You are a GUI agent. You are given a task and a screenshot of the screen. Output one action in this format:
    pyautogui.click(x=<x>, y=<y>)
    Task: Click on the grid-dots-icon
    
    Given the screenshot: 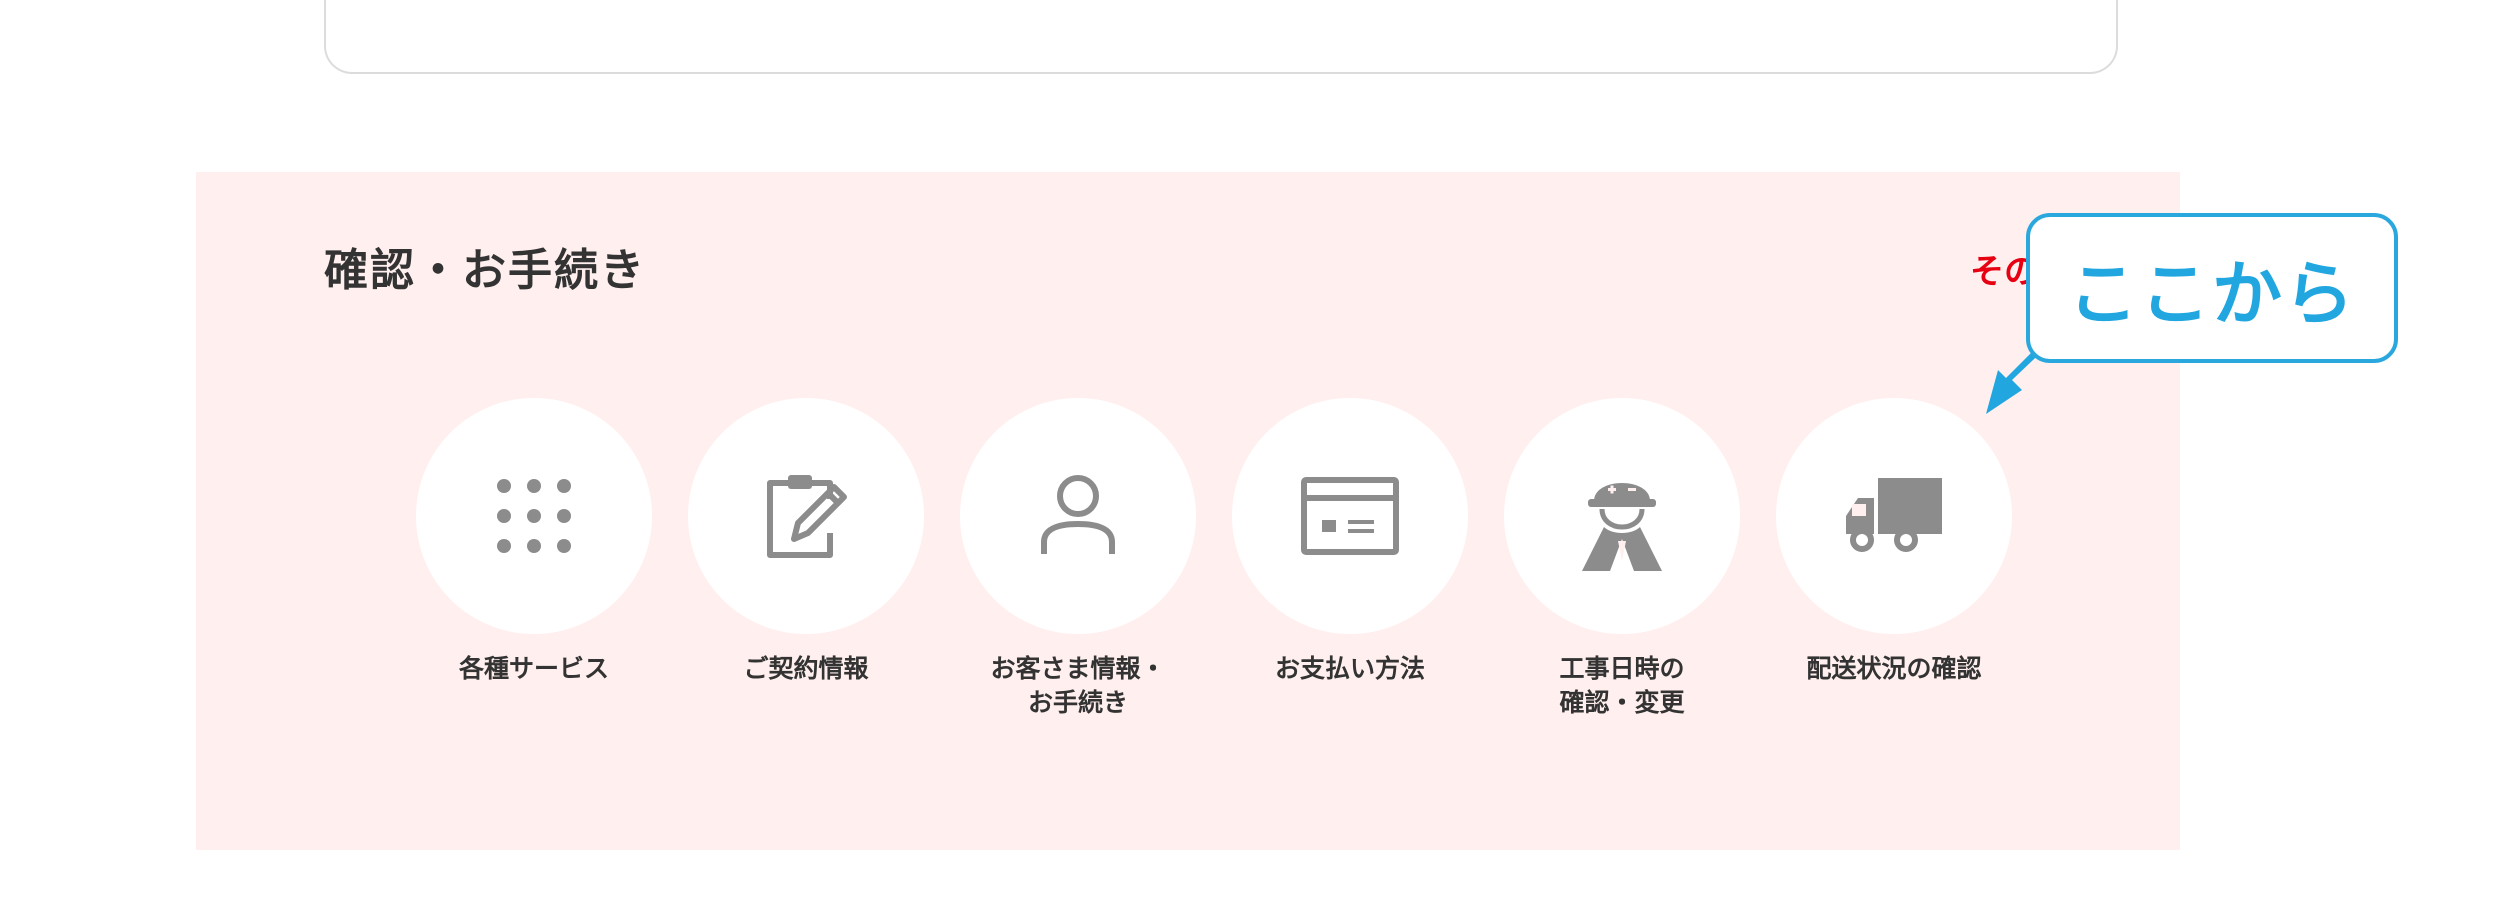 What is the action you would take?
    pyautogui.click(x=534, y=516)
    